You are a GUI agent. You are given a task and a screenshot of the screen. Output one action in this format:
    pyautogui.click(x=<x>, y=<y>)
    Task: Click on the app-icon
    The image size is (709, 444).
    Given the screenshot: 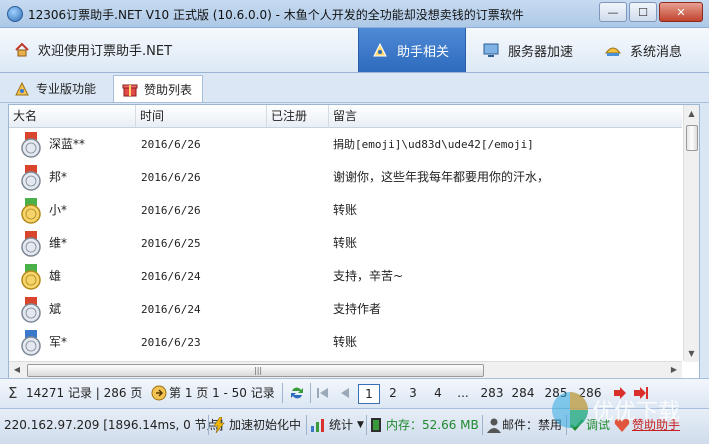 What is the action you would take?
    pyautogui.click(x=15, y=14)
    